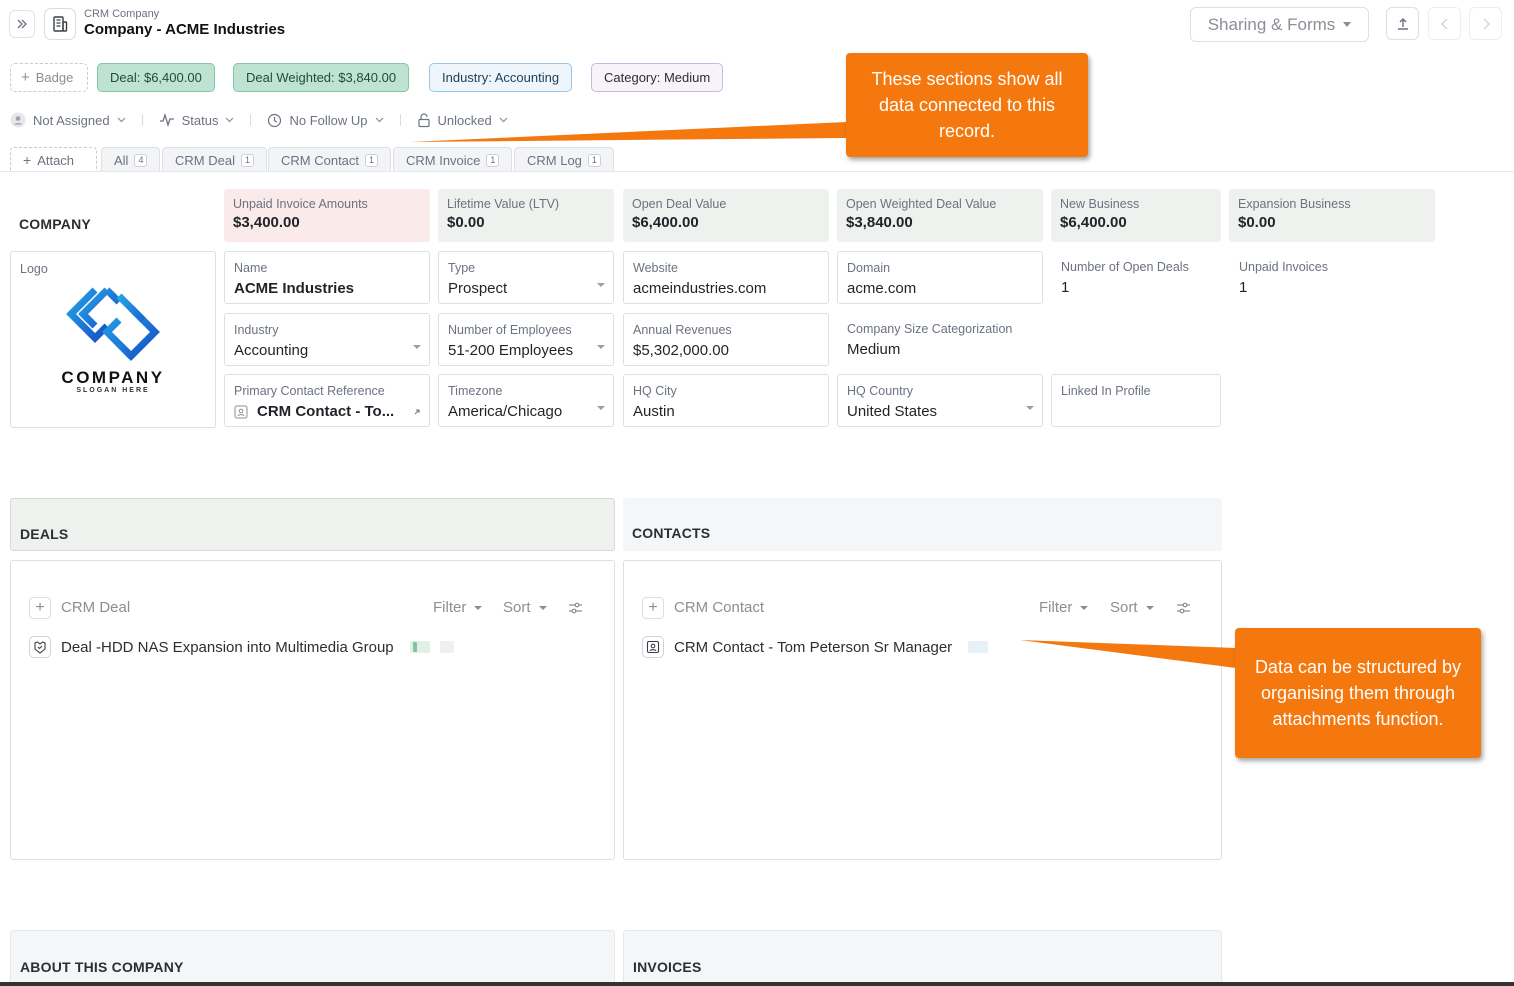  What do you see at coordinates (1128, 654) in the screenshot?
I see `callout-pointer-right` at bounding box center [1128, 654].